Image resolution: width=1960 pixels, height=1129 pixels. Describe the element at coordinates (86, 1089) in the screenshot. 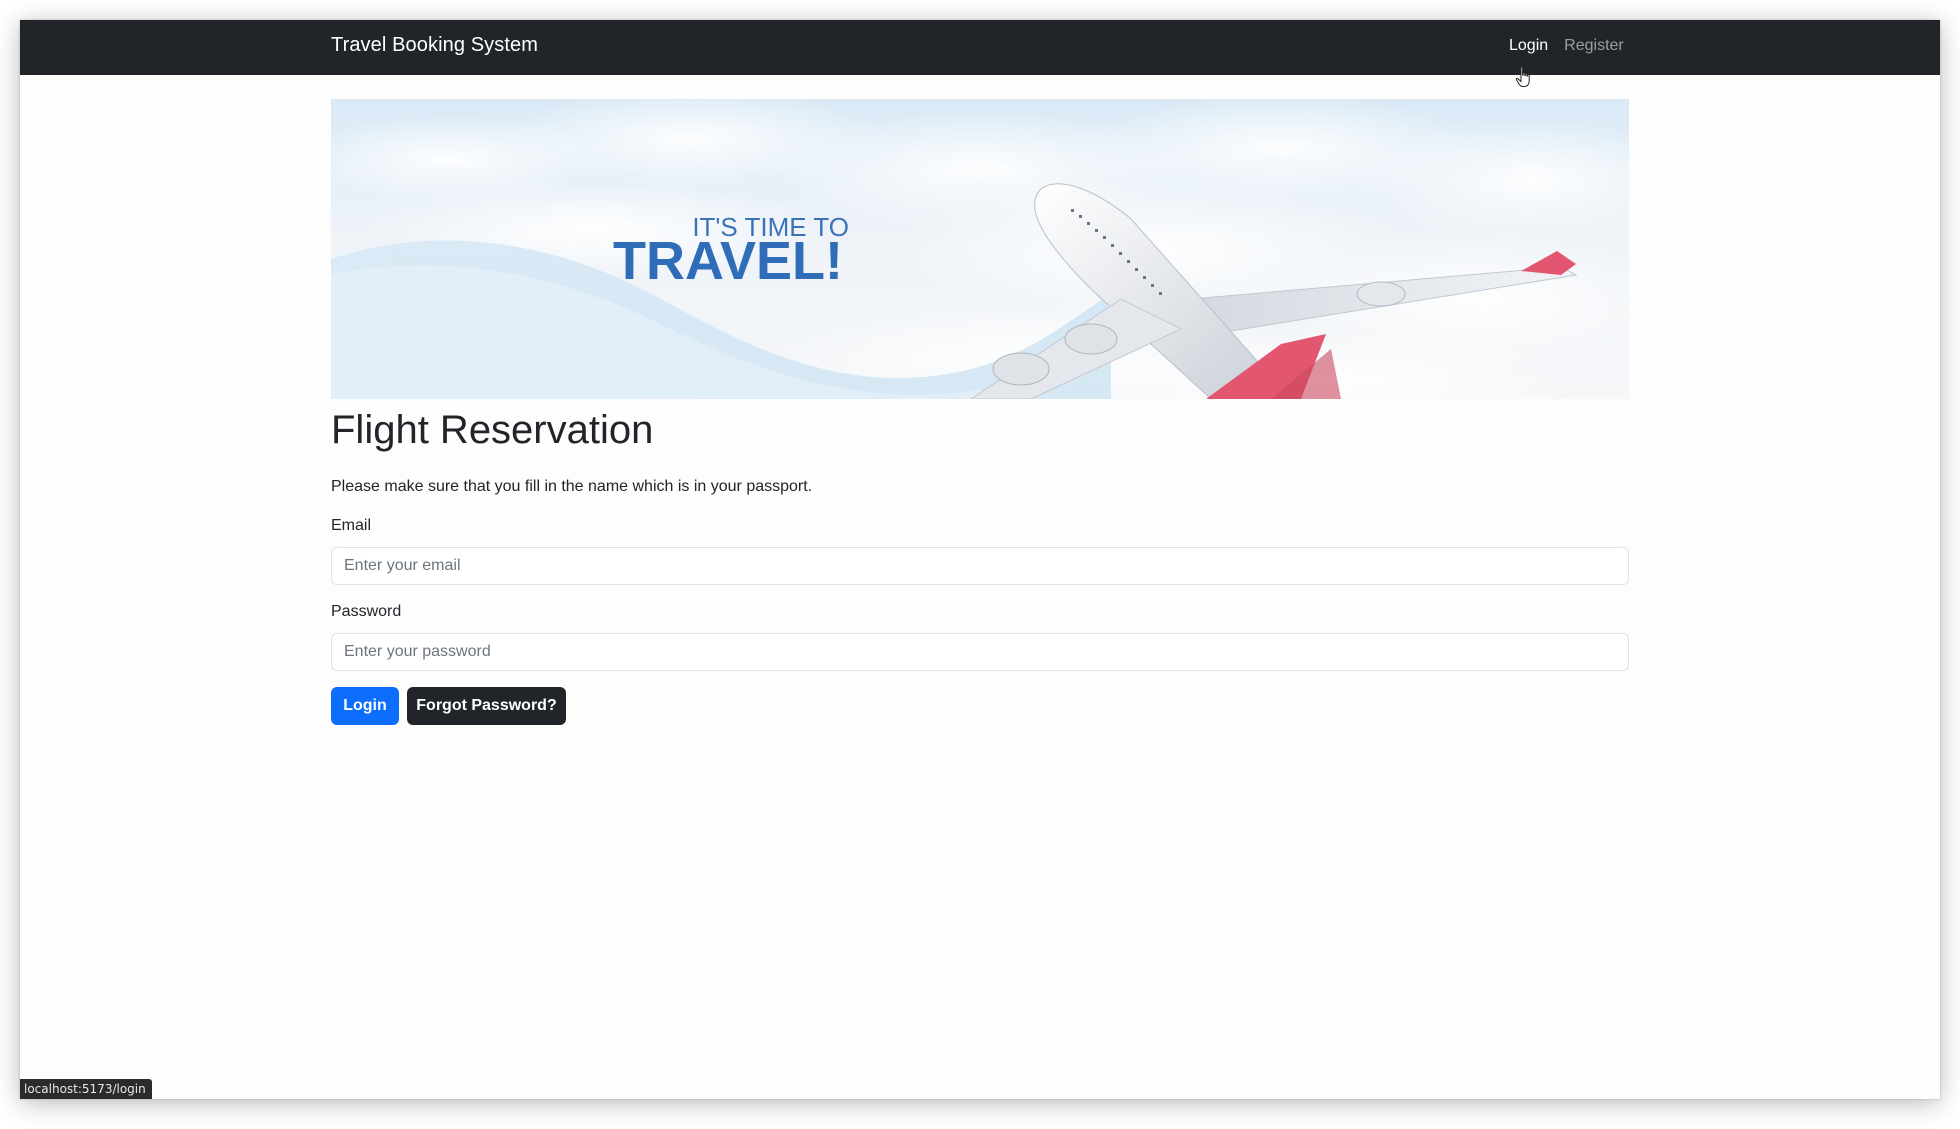

I see `status-bar-url: localhost:5173/login` at that location.